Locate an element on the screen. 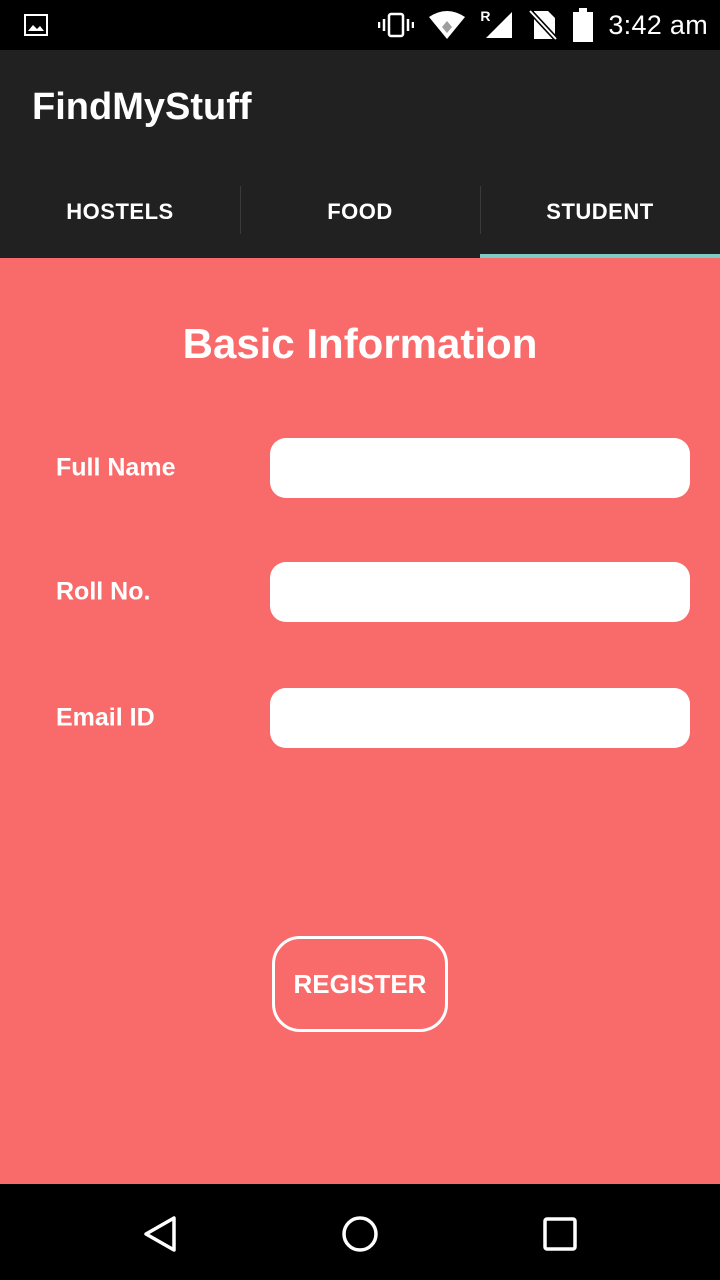 The height and width of the screenshot is (1280, 720). recents-button is located at coordinates (560, 1234).